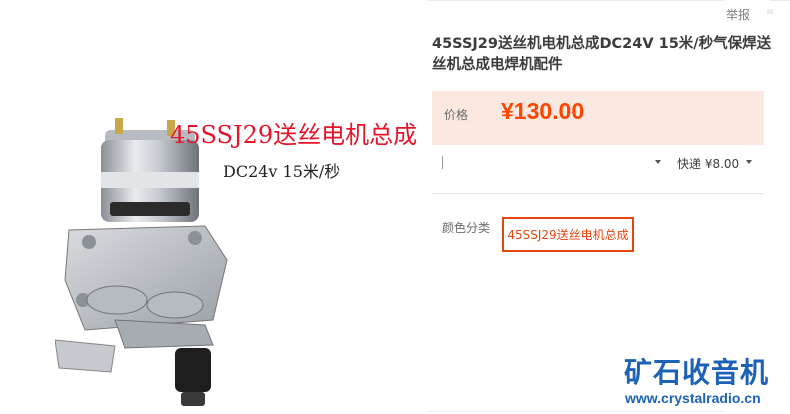 This screenshot has width=790, height=414. Describe the element at coordinates (749, 162) in the screenshot. I see `shipping-chevron-down-icon` at that location.